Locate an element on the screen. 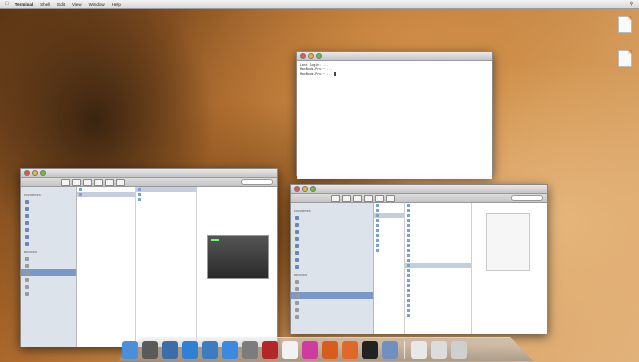 This screenshot has width=639, height=362. spotlight-icon: ⚲ is located at coordinates (631, 4).